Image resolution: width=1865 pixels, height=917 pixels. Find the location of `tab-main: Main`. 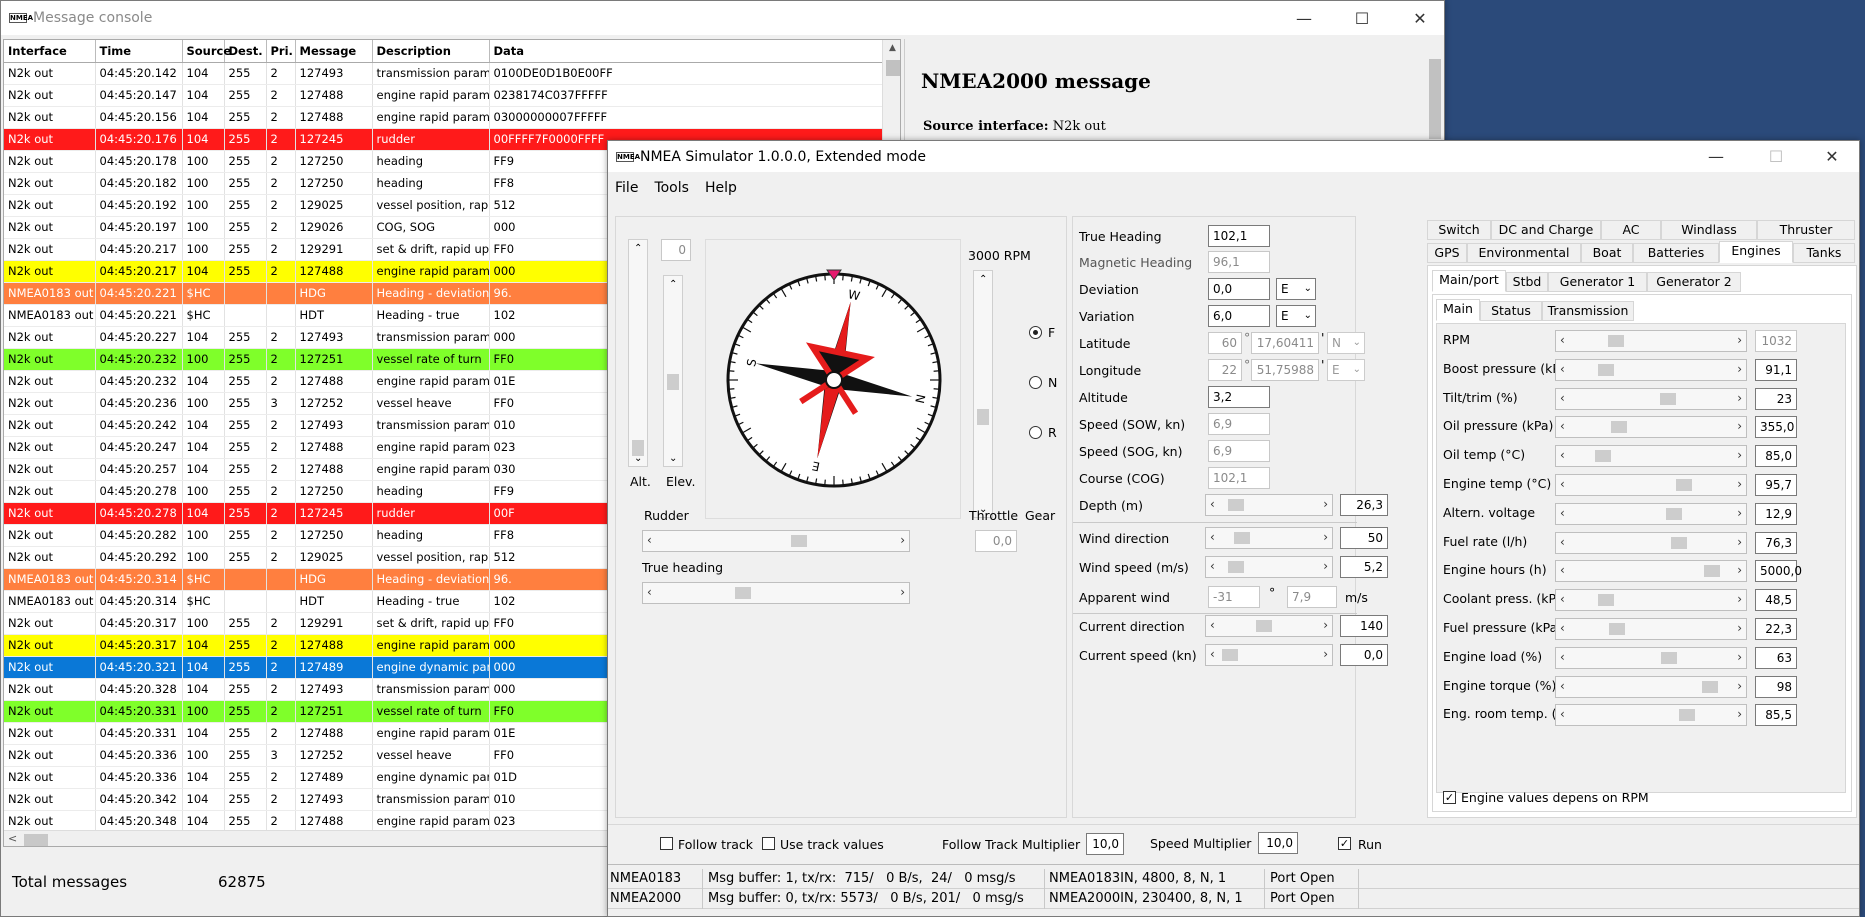

tab-main: Main is located at coordinates (1458, 310).